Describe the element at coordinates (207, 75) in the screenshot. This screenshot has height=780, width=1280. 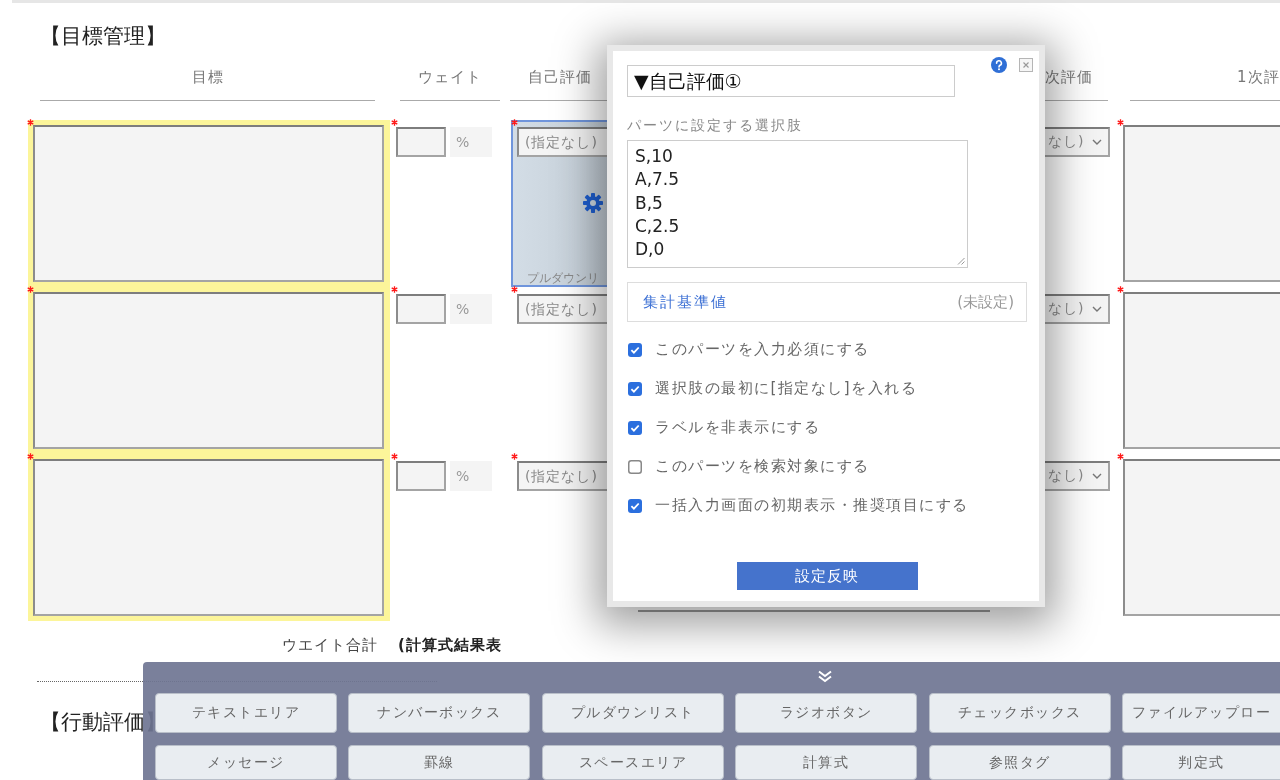
I see `column-header: 目標` at that location.